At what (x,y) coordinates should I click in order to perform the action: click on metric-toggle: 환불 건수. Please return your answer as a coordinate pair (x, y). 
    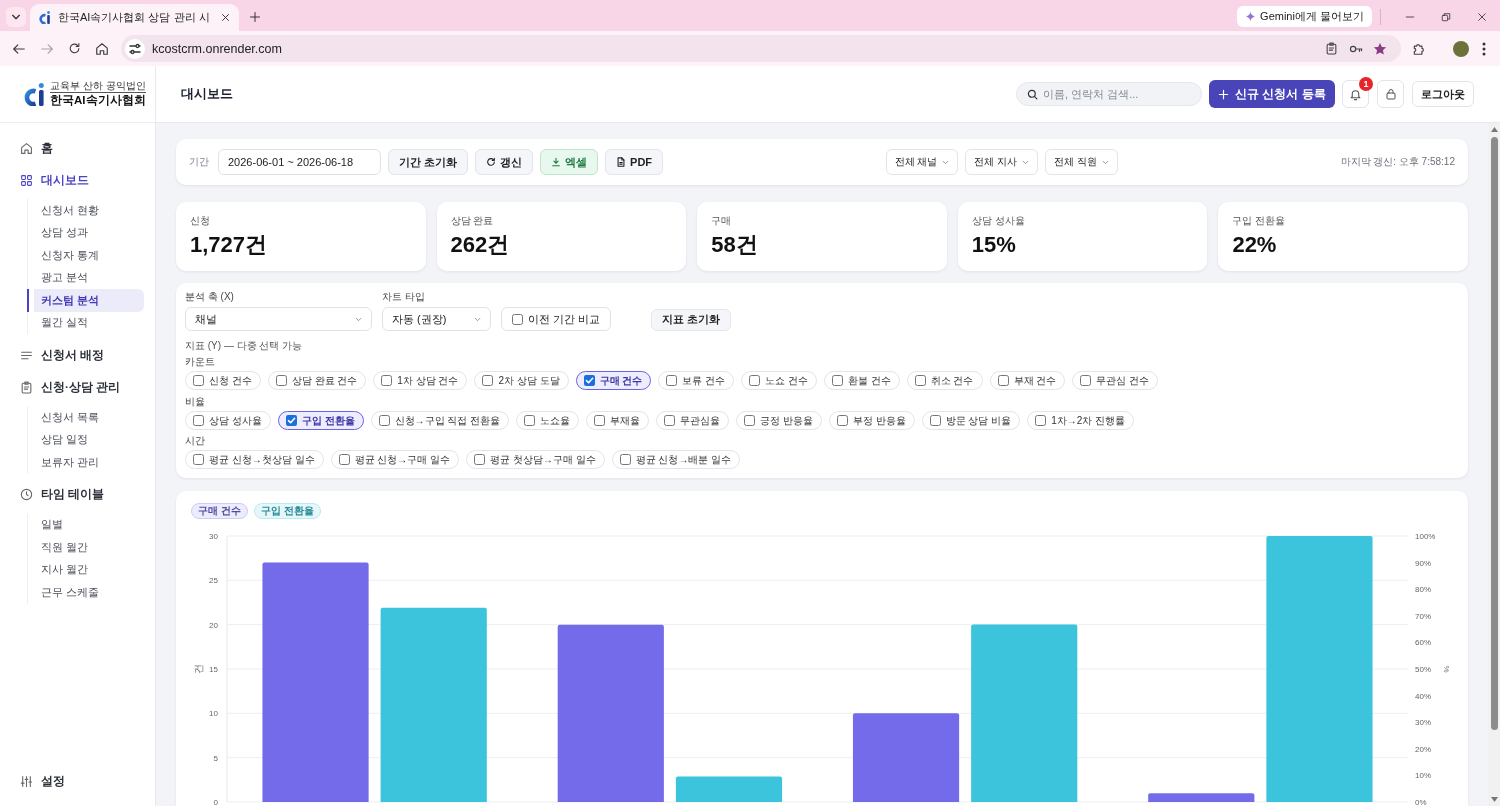
    Looking at the image, I should click on (861, 380).